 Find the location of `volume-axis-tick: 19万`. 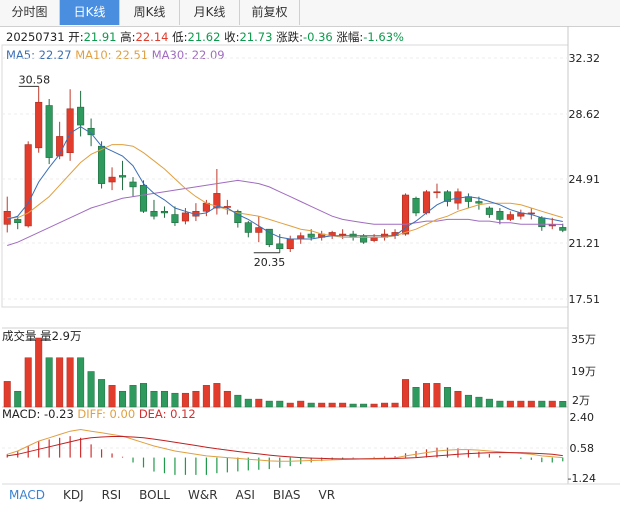

volume-axis-tick: 19万 is located at coordinates (583, 371).